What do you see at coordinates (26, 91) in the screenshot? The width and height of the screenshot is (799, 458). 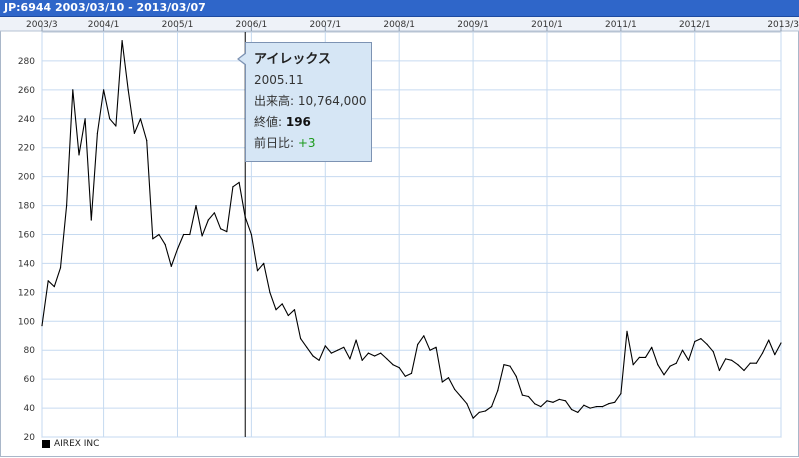 I see `y-tick-label: 260` at bounding box center [26, 91].